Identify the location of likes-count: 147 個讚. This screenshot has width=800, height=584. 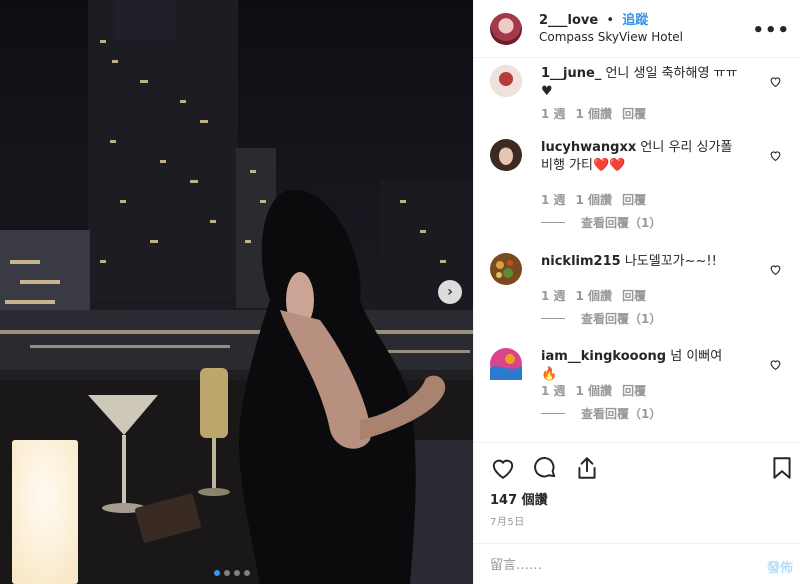
(519, 498).